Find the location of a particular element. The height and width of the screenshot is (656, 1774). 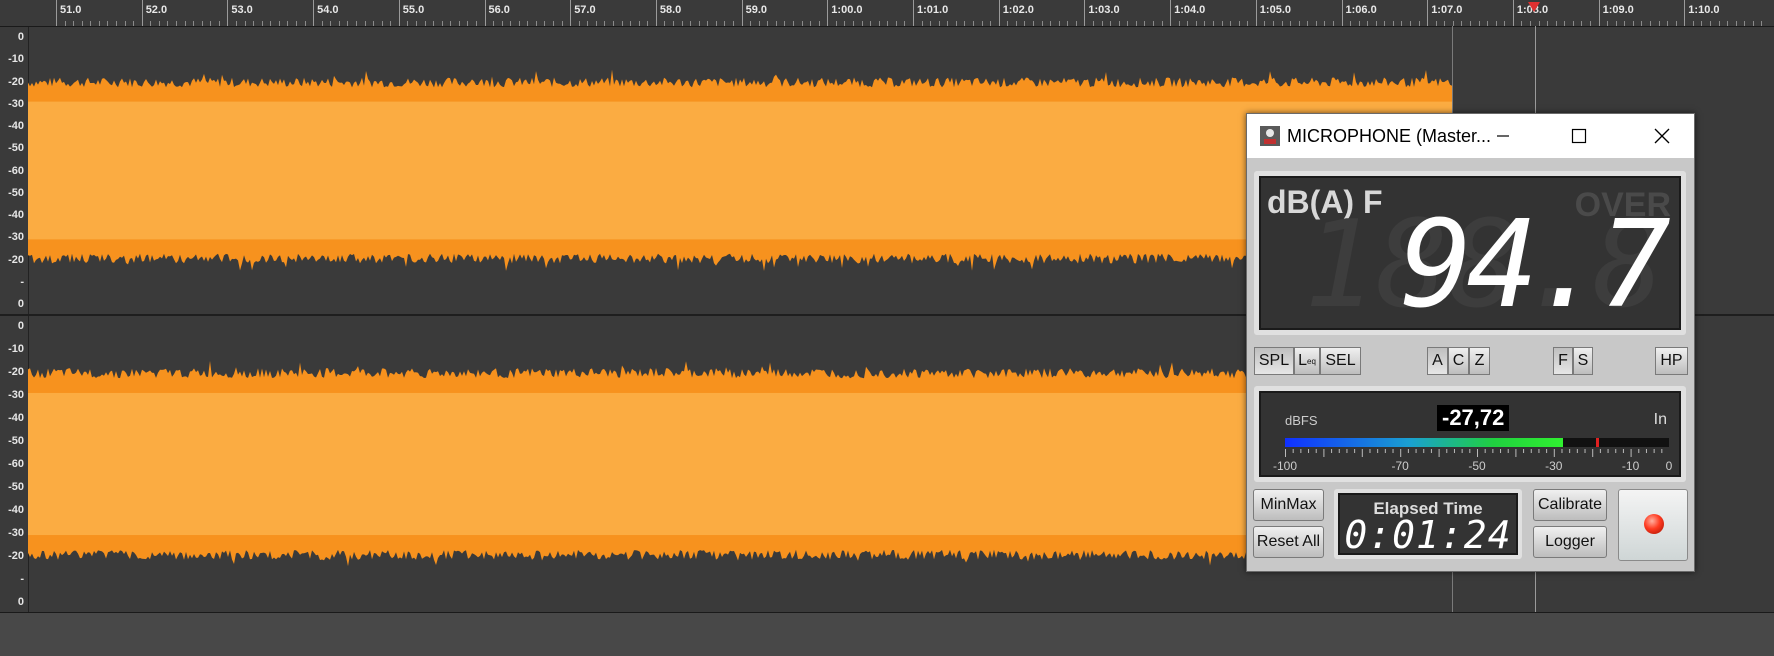

meter-scale-label: -50 is located at coordinates (1477, 466).